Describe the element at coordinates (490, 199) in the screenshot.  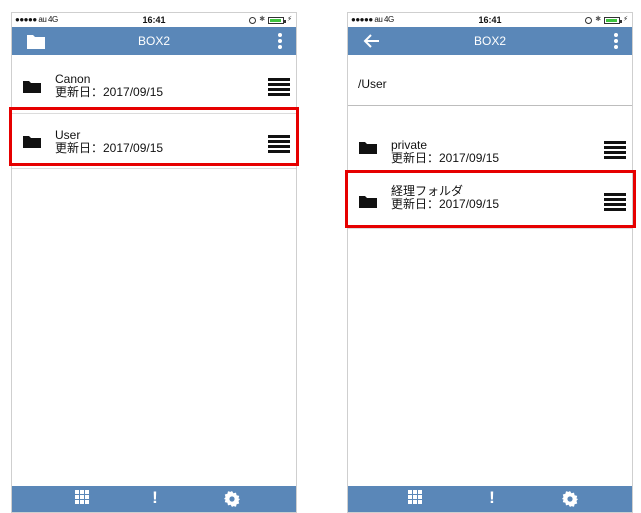
I see `highlight-box-accounting-folder` at that location.